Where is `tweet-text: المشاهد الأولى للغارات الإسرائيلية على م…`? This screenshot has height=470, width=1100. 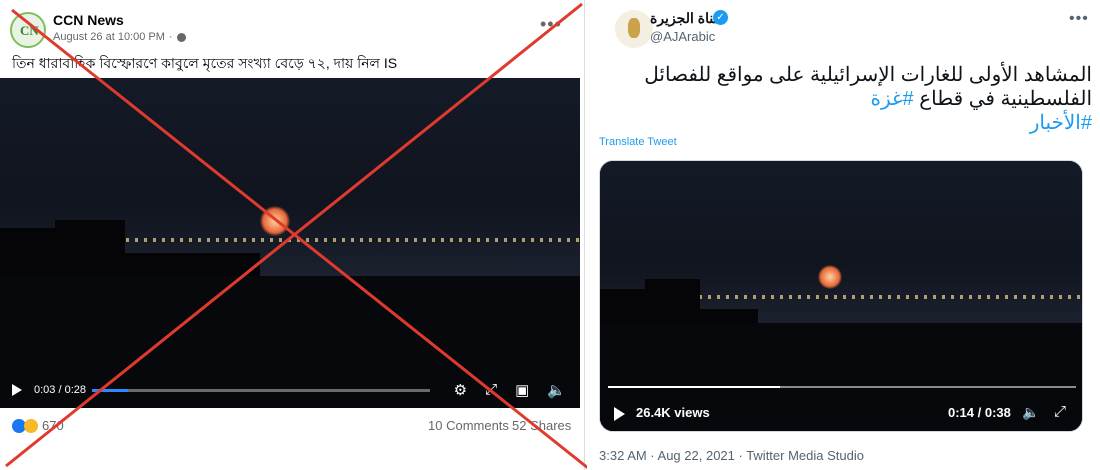
tweet-text: المشاهد الأولى للغارات الإسرائيلية على م… is located at coordinates (847, 99).